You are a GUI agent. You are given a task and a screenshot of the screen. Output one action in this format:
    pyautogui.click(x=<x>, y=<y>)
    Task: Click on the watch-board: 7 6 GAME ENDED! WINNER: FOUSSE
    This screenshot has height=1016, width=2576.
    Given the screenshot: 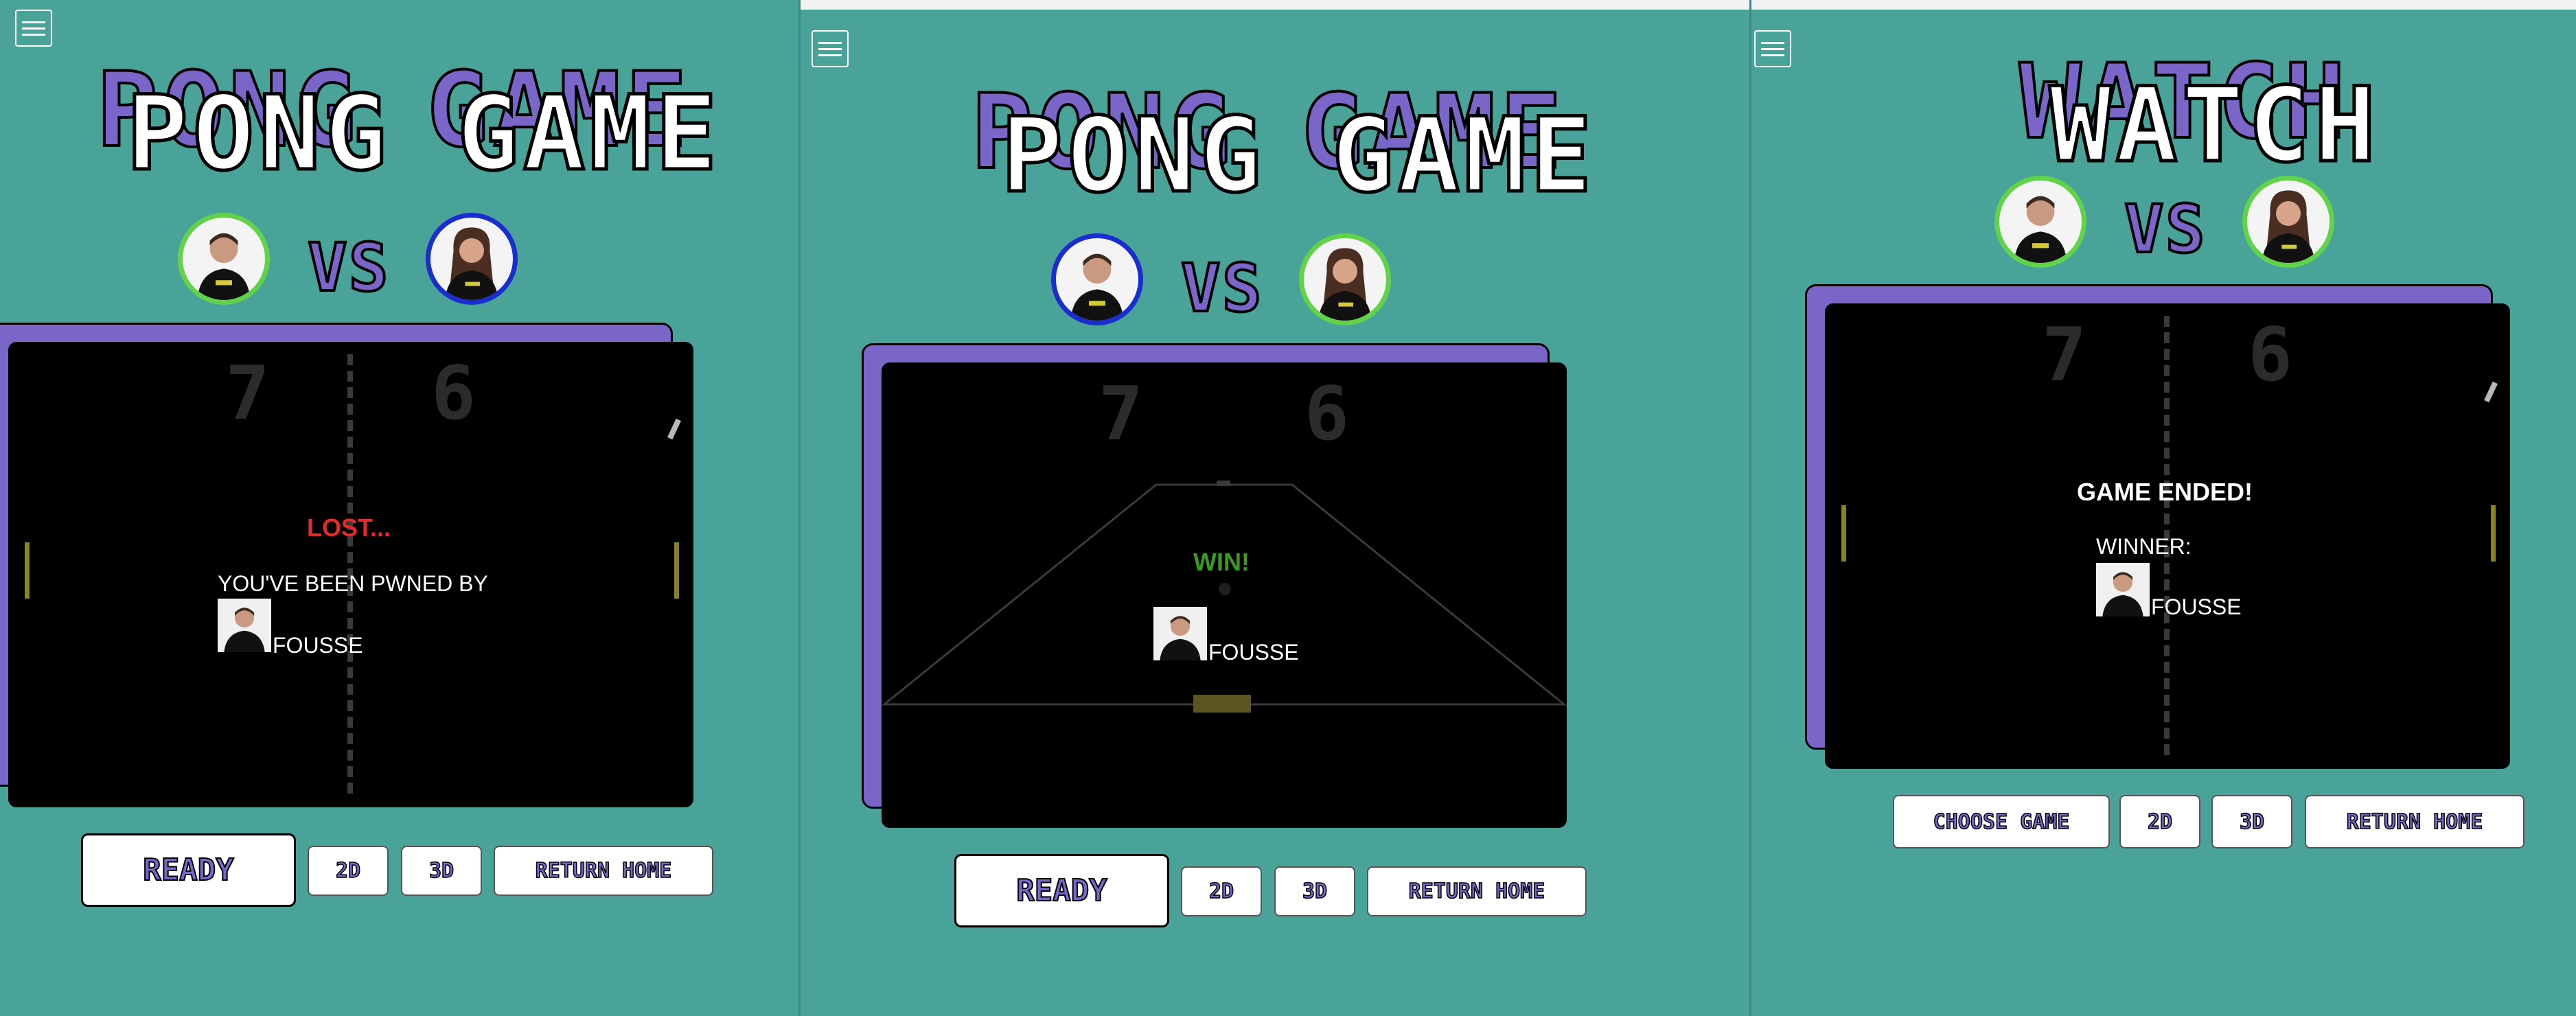 What is the action you would take?
    pyautogui.click(x=2167, y=536)
    